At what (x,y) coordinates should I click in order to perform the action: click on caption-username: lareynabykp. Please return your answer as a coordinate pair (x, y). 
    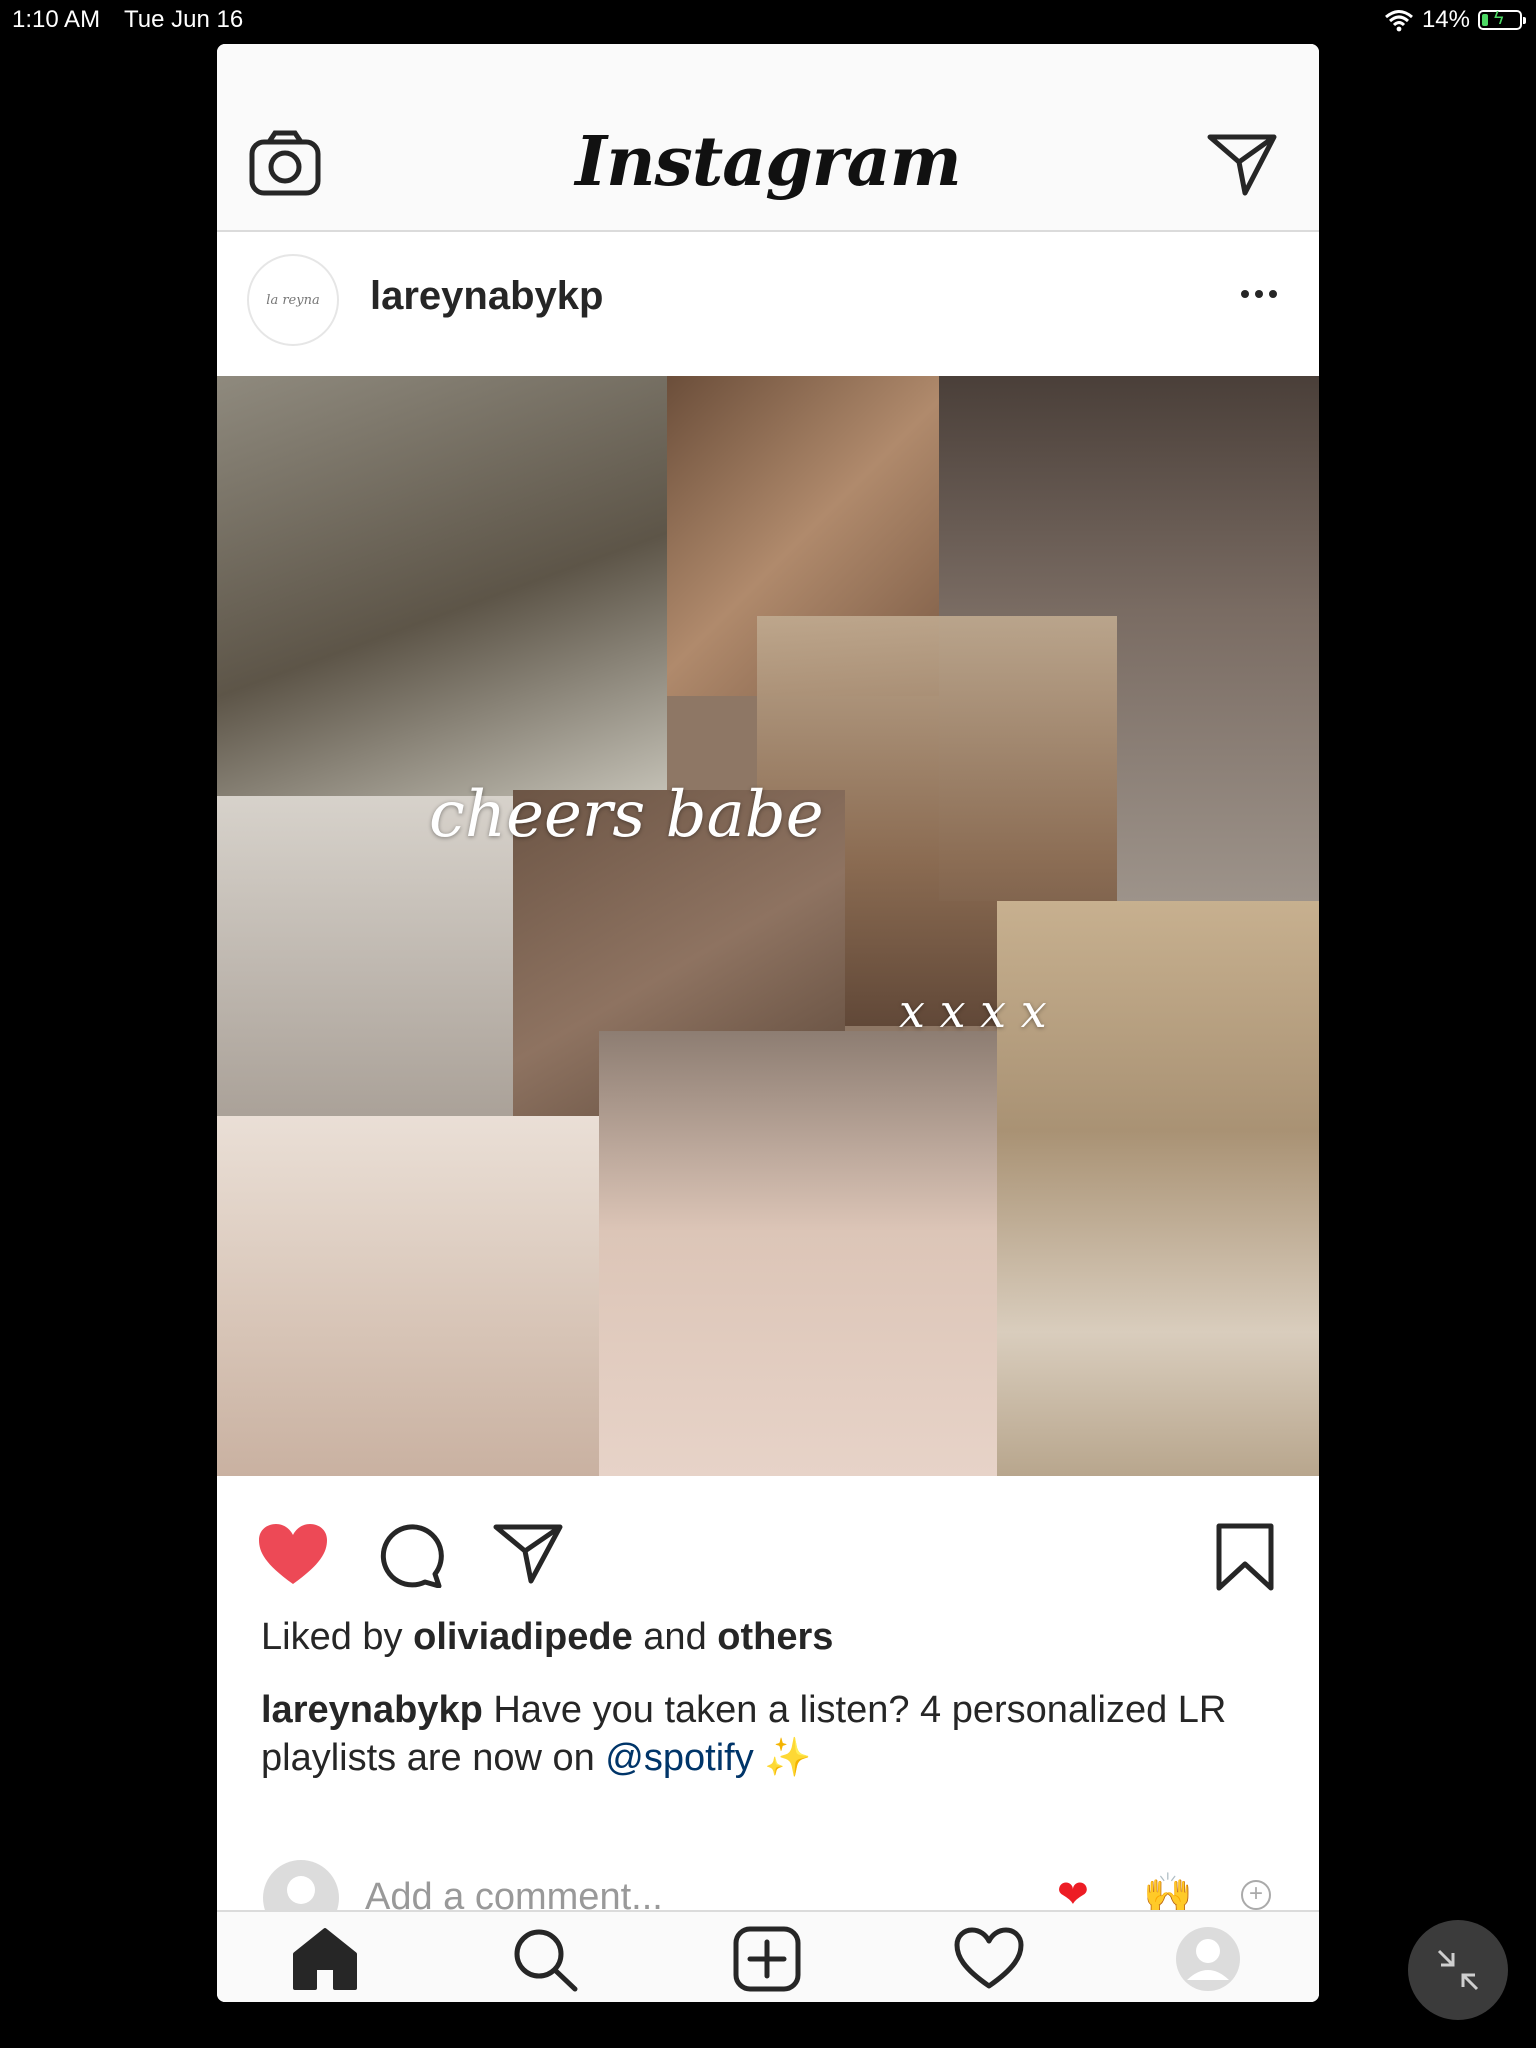
    Looking at the image, I should click on (372, 1710).